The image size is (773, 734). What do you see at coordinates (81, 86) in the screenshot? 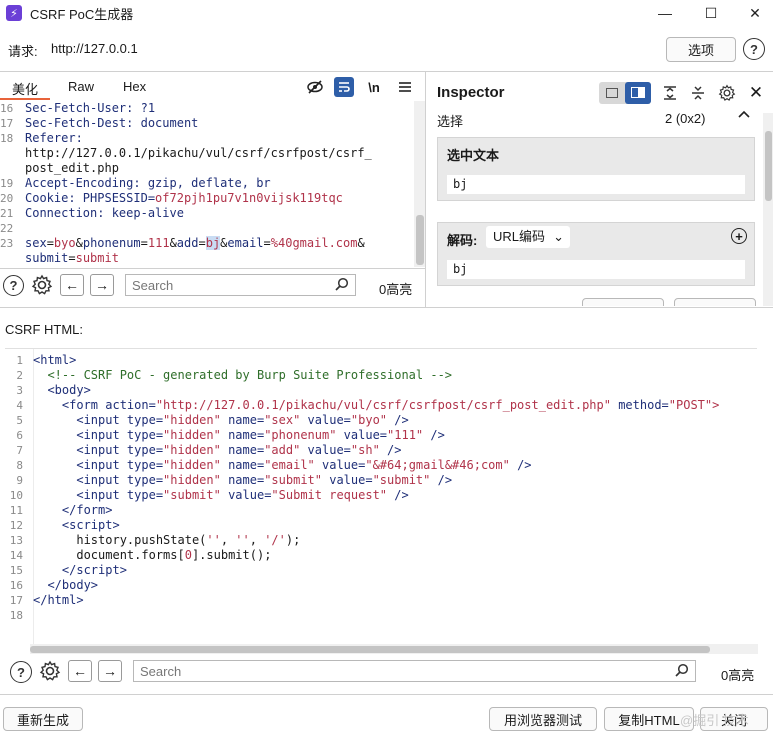
I see `tab-raw: Raw` at bounding box center [81, 86].